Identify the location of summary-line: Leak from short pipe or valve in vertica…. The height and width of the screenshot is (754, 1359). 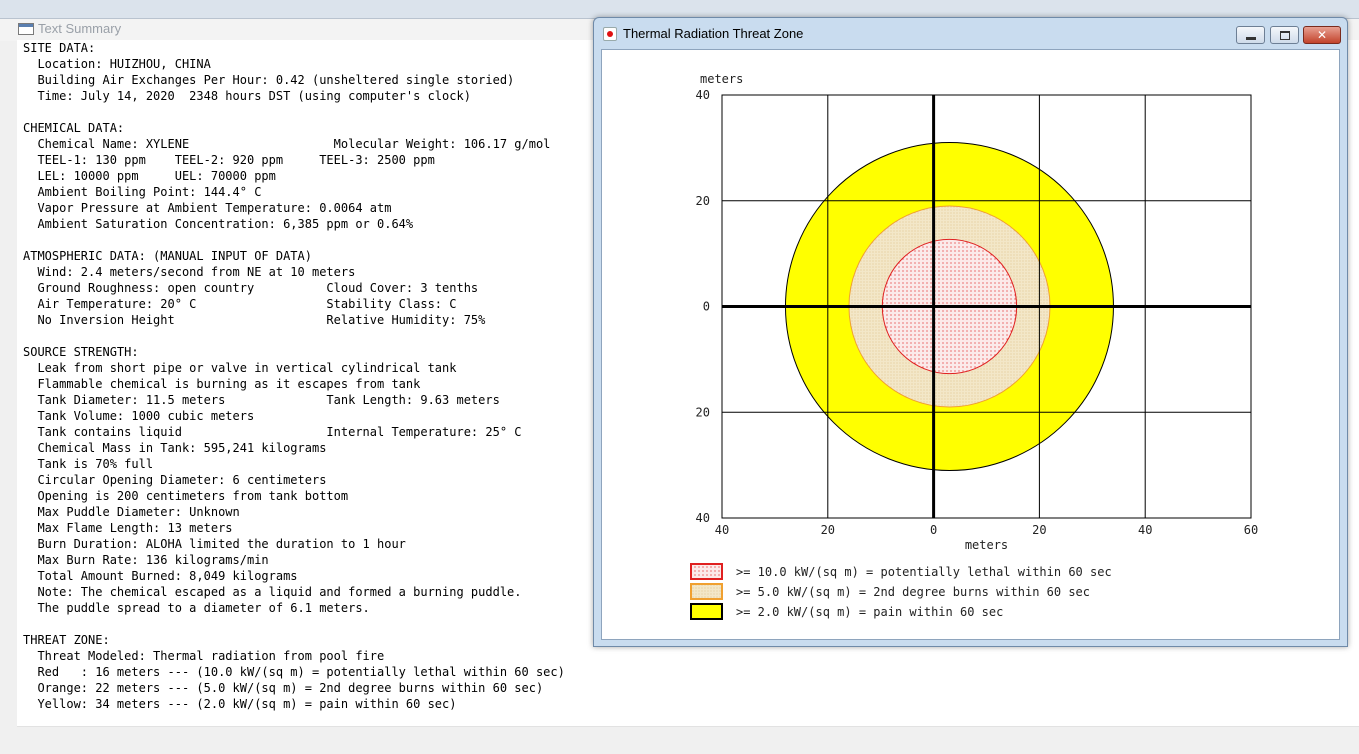
(240, 368).